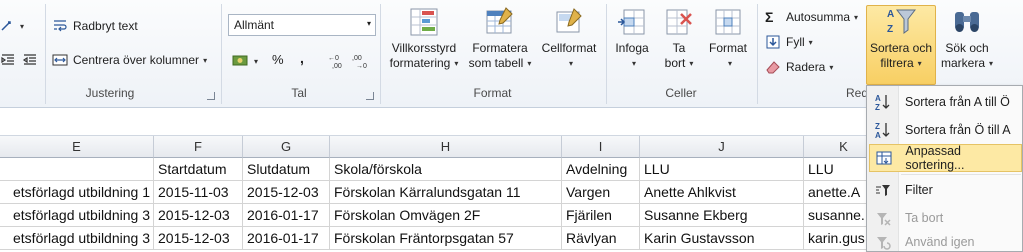 The height and width of the screenshot is (252, 1023). What do you see at coordinates (569, 38) in the screenshot?
I see `cell-styles-button: Cellformat ▾` at bounding box center [569, 38].